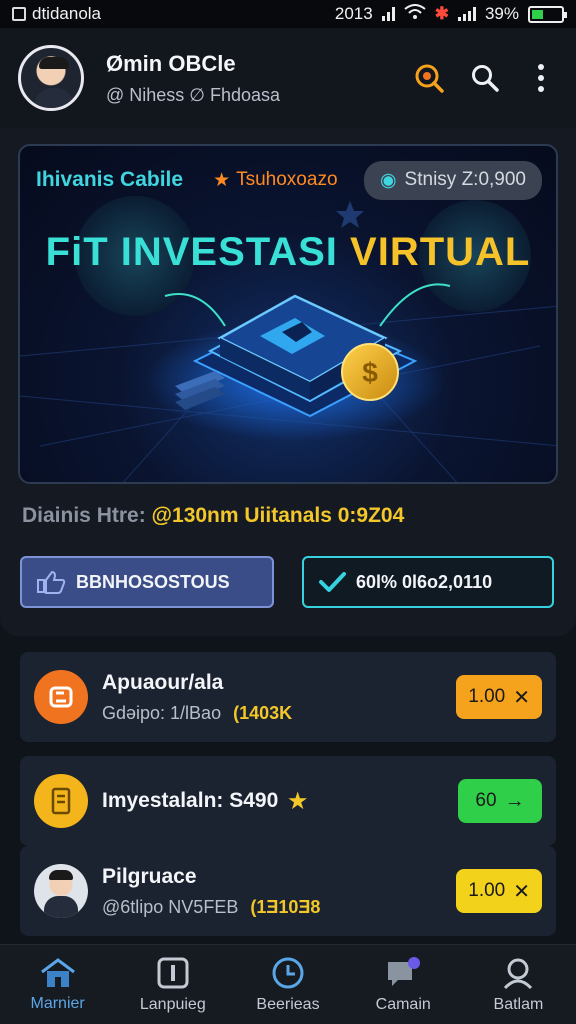  I want to click on nav-item-info: Lanpuieg, so click(172, 984).